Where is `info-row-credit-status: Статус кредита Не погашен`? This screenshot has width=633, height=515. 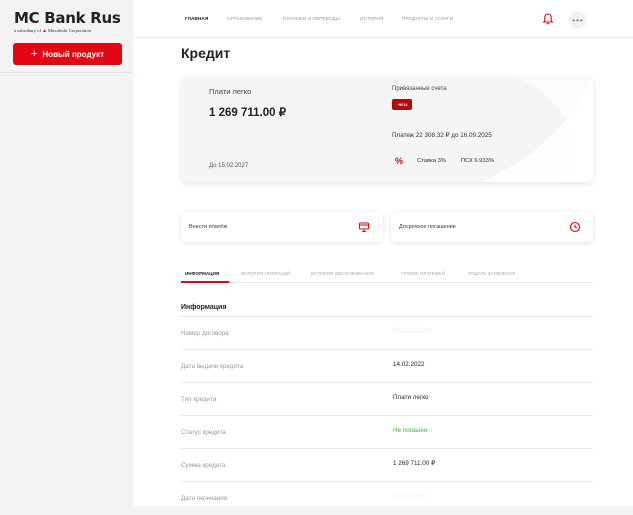 info-row-credit-status: Статус кредита Не погашен is located at coordinates (387, 432).